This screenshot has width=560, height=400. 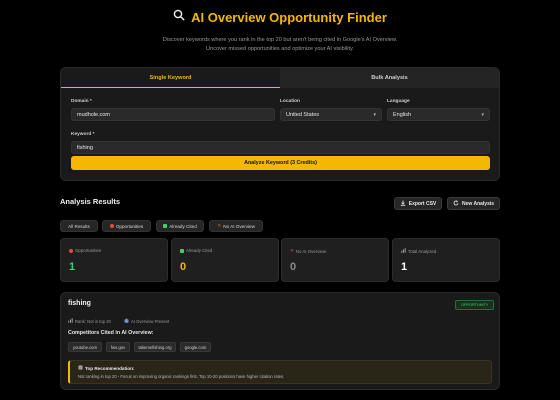 What do you see at coordinates (155, 347) in the screenshot?
I see `competitor-chip: takemefishing.org` at bounding box center [155, 347].